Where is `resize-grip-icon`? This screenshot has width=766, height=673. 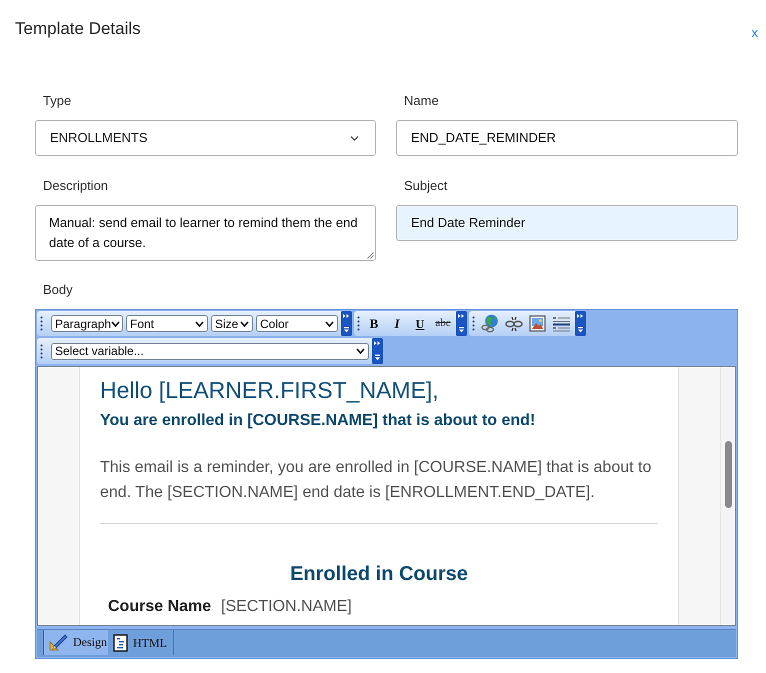
resize-grip-icon is located at coordinates (370, 255).